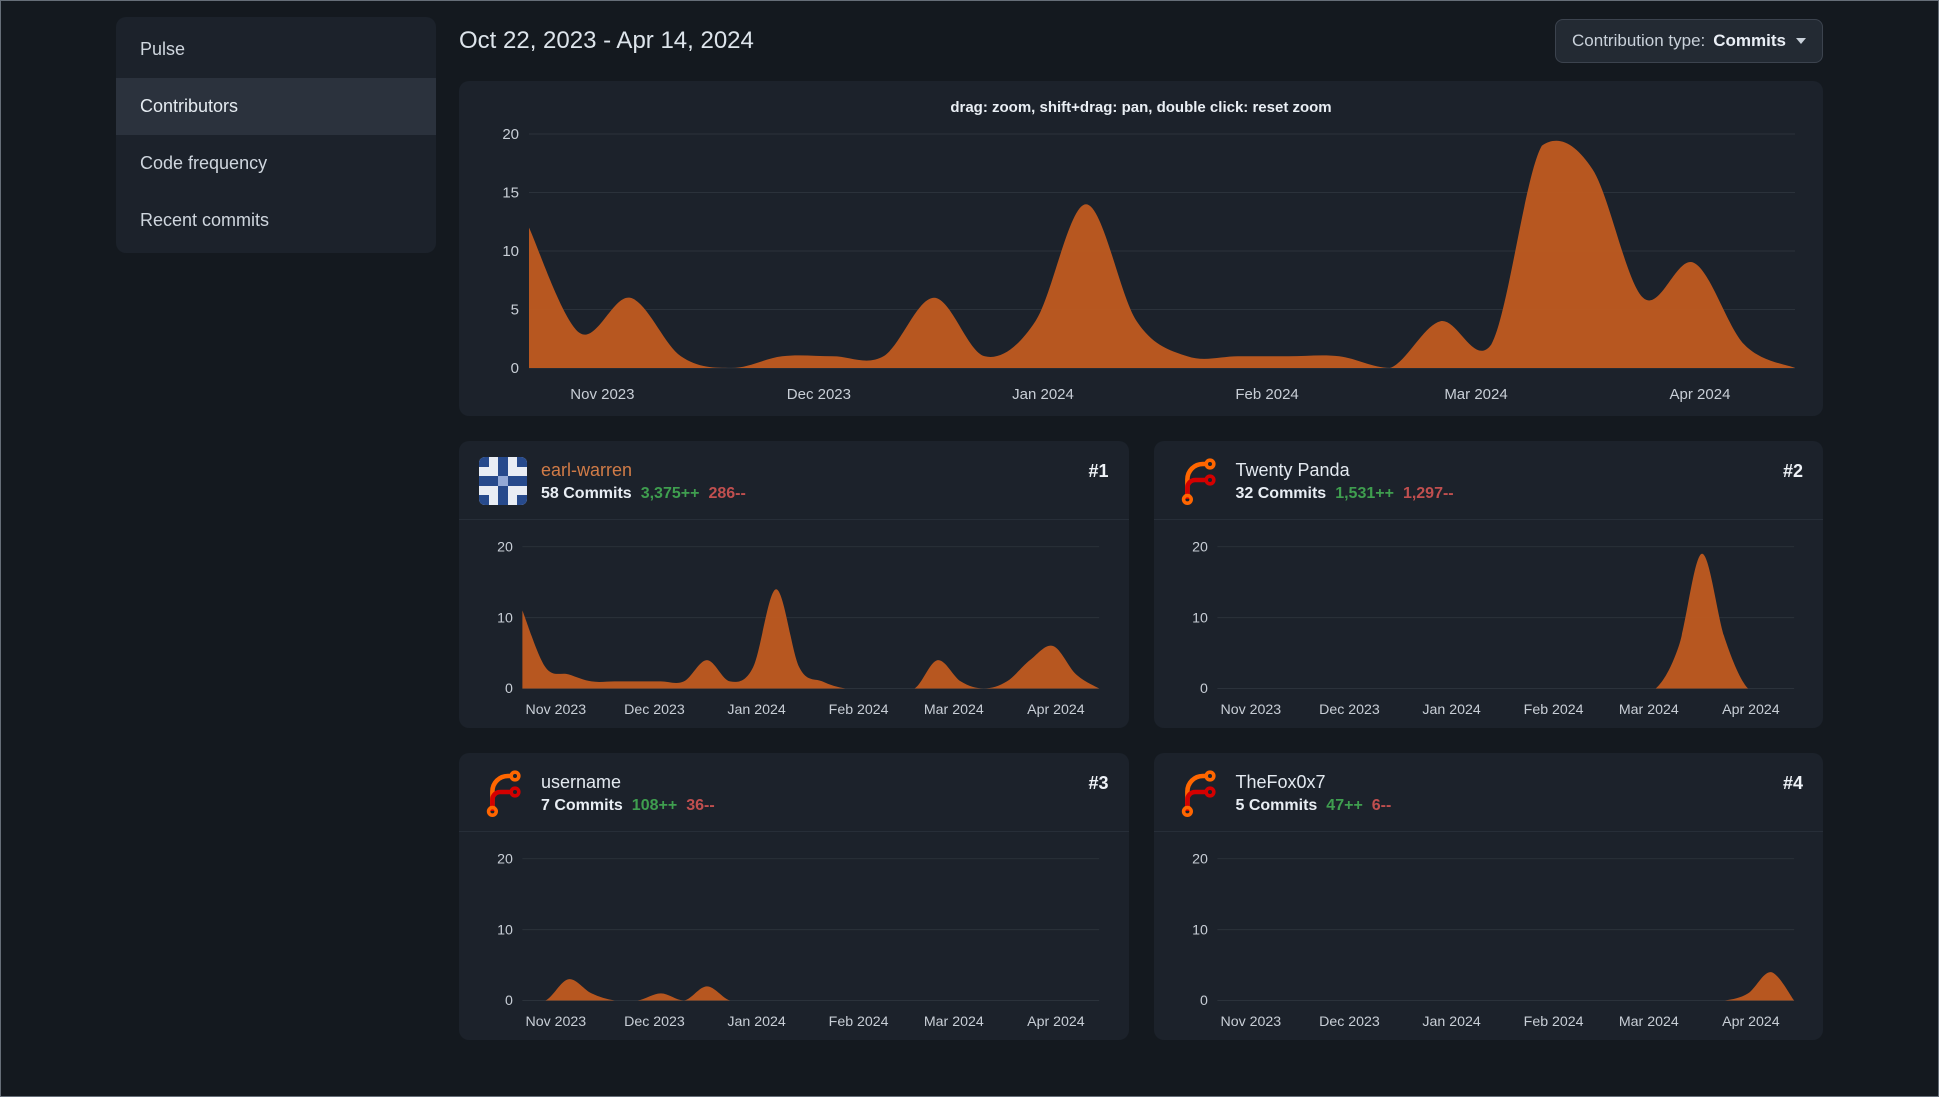 This screenshot has width=1939, height=1097. What do you see at coordinates (276, 106) in the screenshot?
I see `sidebar-item-contributors: Contributors` at bounding box center [276, 106].